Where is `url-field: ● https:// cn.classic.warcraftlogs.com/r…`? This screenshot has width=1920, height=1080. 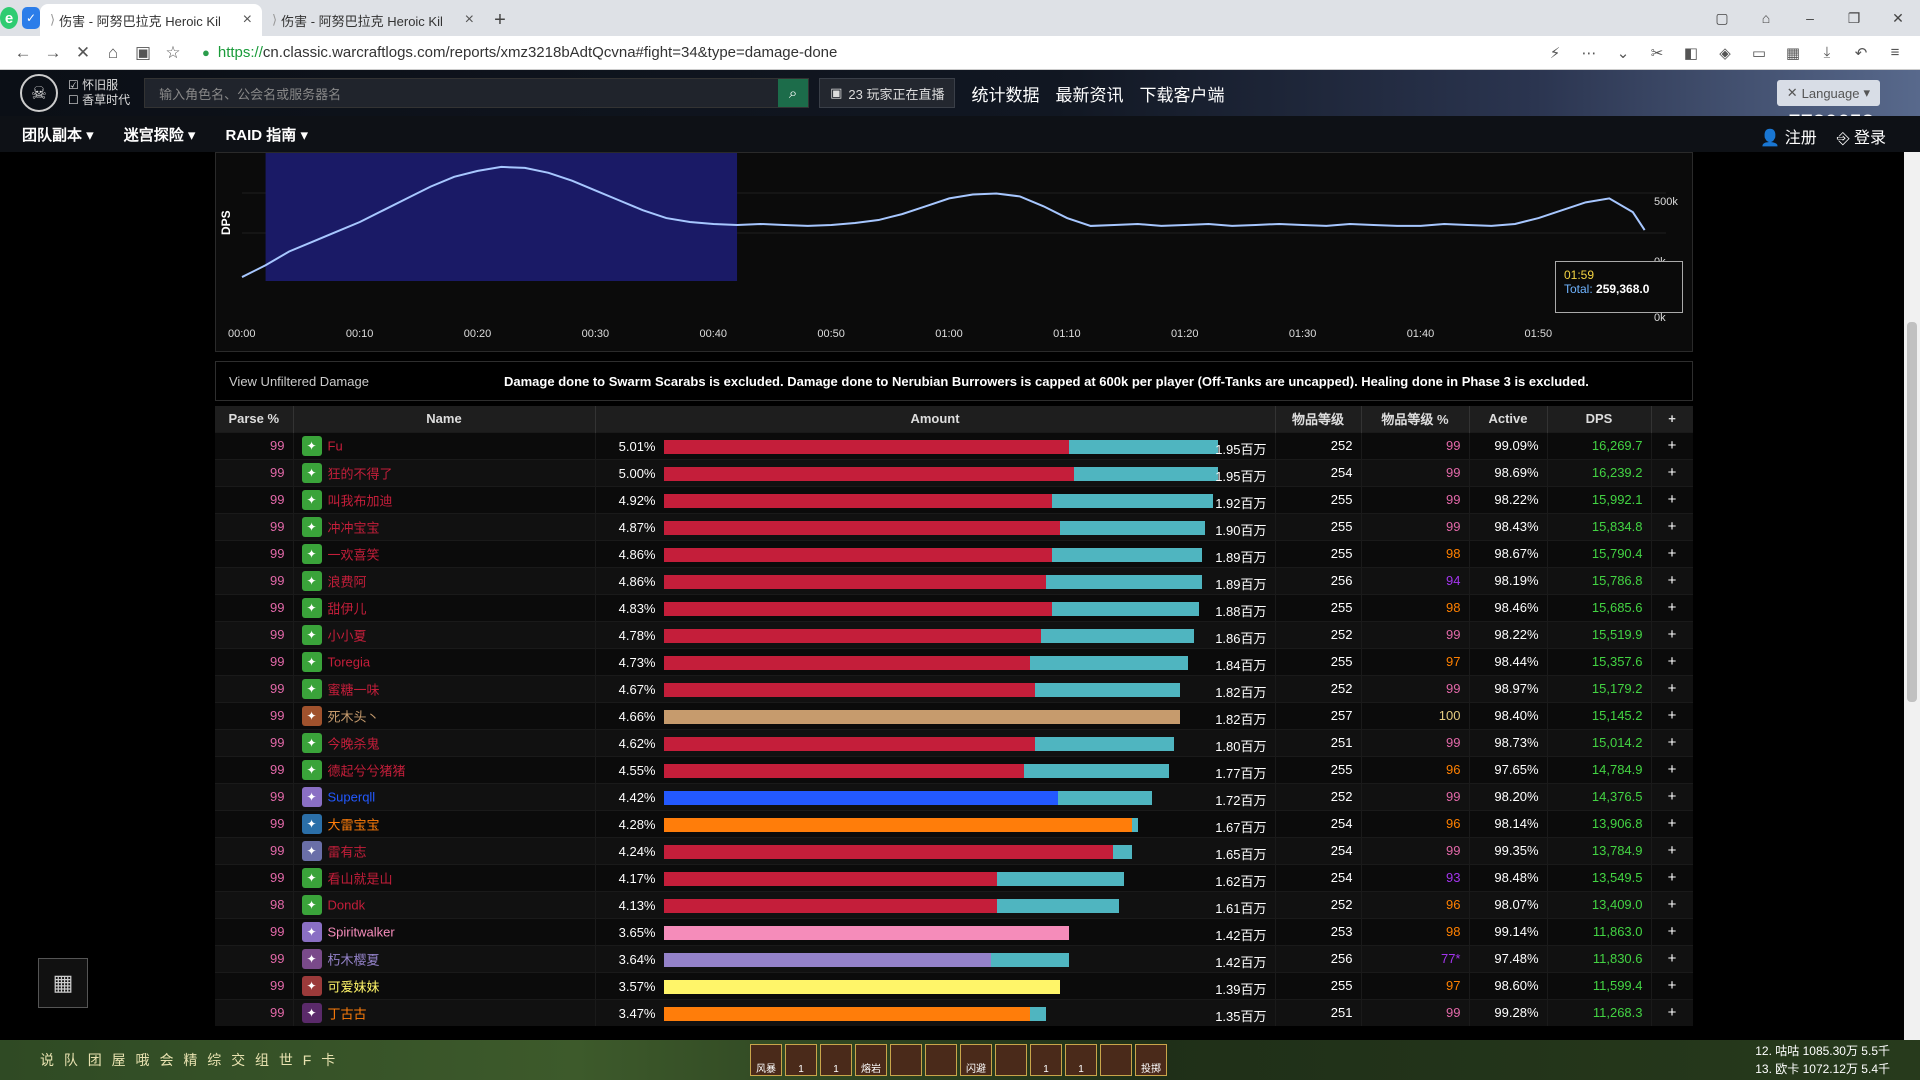 url-field: ● https:// cn.classic.warcraftlogs.com/r… is located at coordinates (871, 52).